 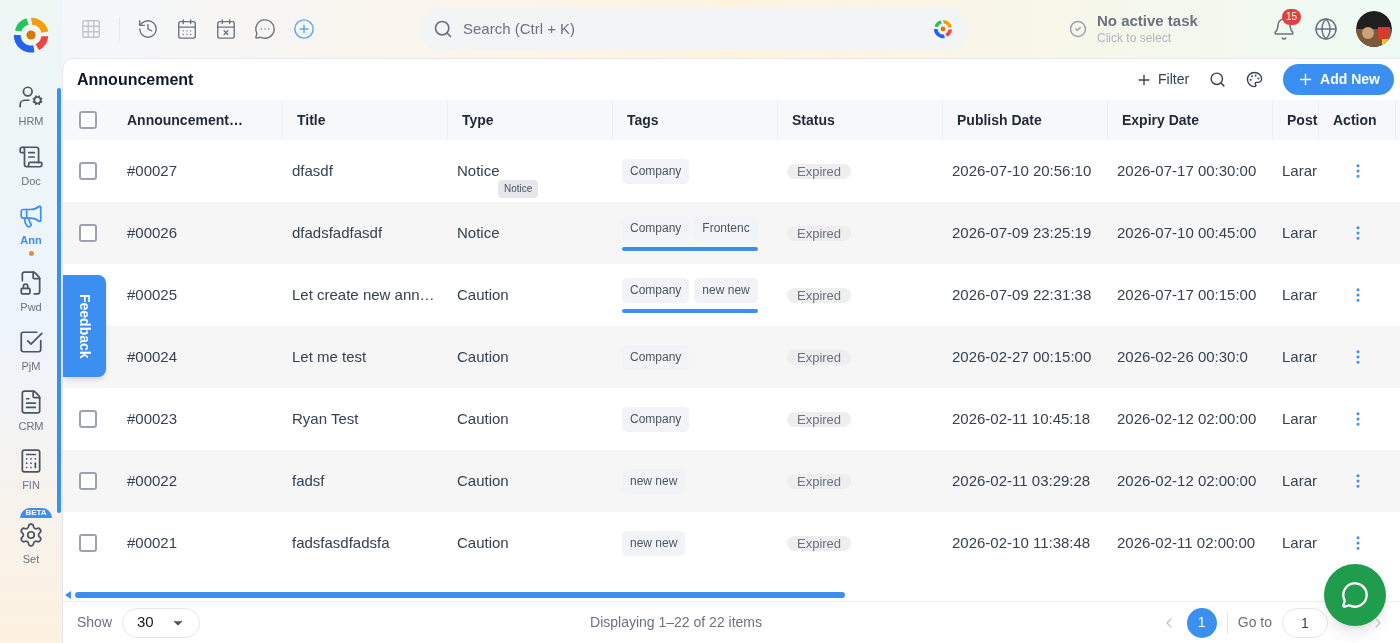 I want to click on search-bar: Search (Ctrl + K), so click(x=694, y=29).